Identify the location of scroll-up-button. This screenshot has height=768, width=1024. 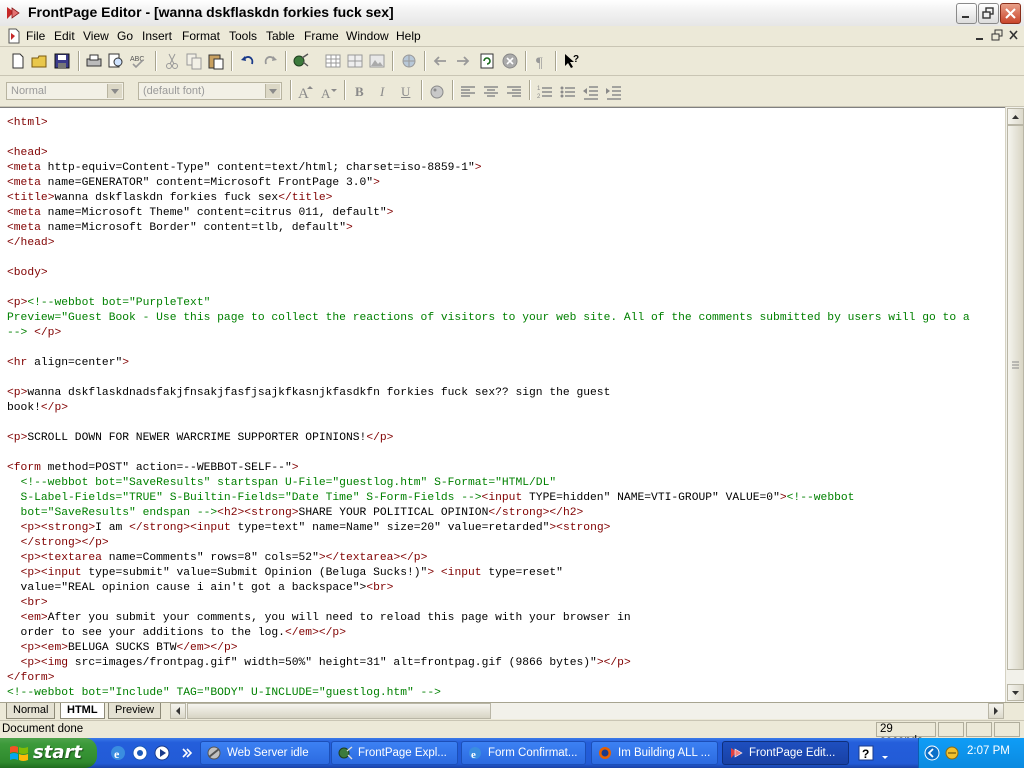
(1015, 116).